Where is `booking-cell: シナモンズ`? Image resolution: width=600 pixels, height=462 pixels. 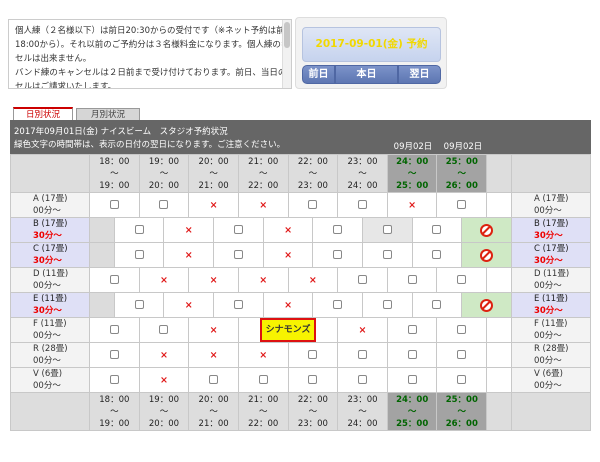 booking-cell: シナモンズ is located at coordinates (288, 330).